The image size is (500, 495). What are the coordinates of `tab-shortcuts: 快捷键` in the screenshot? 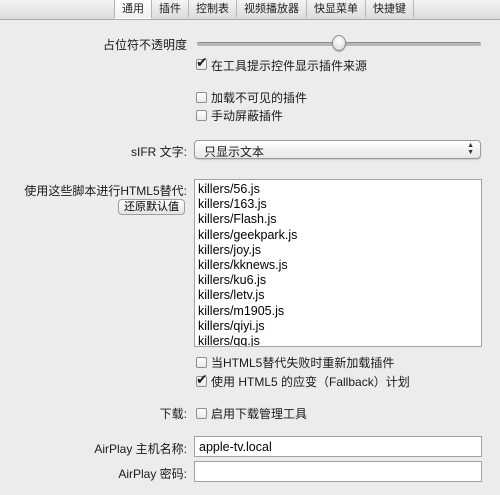 It's located at (390, 9).